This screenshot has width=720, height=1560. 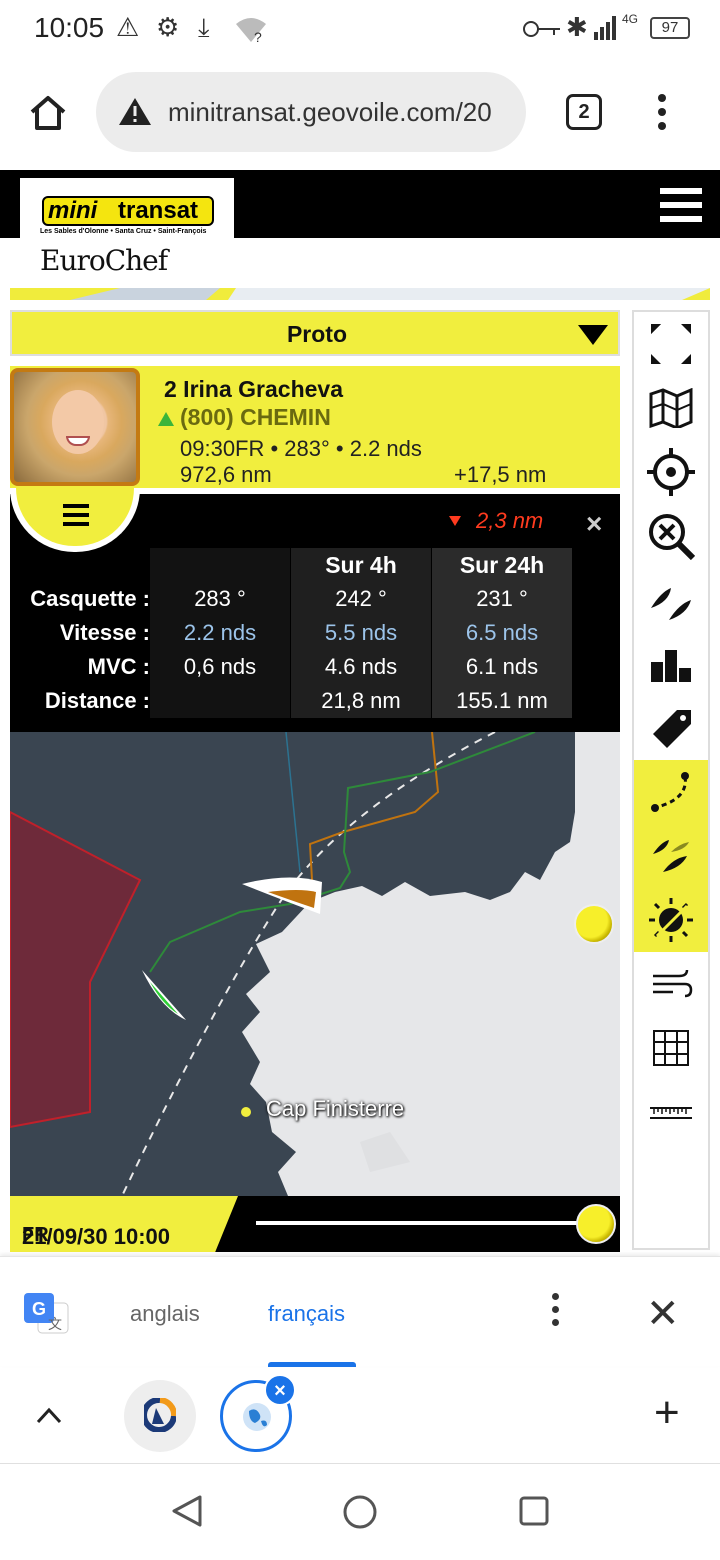 What do you see at coordinates (55, 1324) in the screenshot?
I see `svg-text: 文` at bounding box center [55, 1324].